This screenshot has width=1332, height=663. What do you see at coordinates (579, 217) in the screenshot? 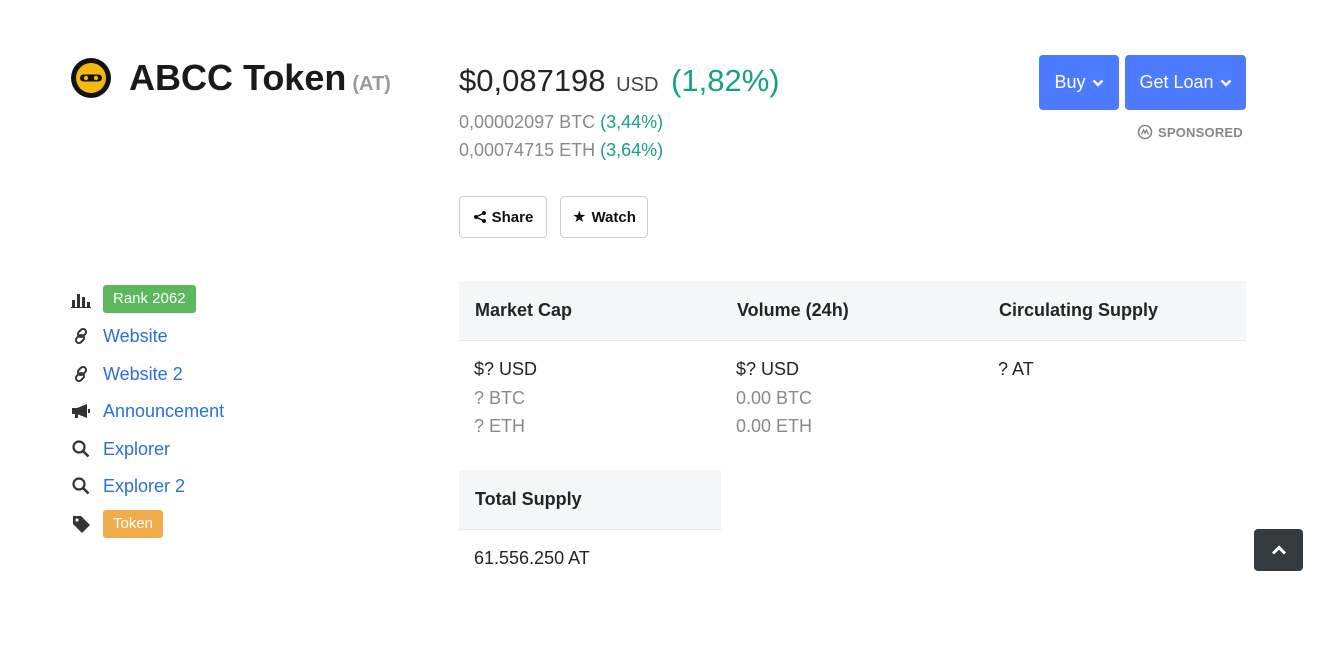
I see `star-icon: ★` at bounding box center [579, 217].